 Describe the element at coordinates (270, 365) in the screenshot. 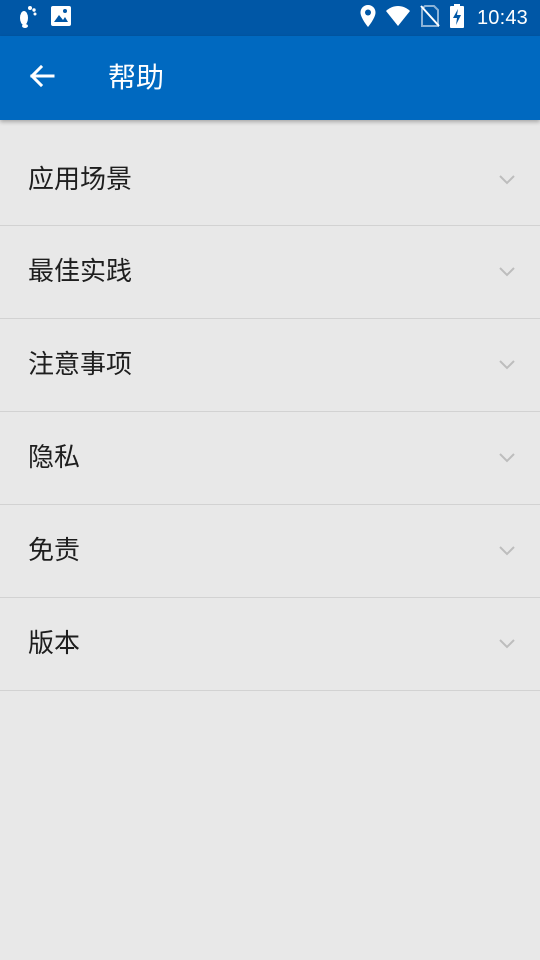

I see `help-item-notes: 注意事项` at that location.